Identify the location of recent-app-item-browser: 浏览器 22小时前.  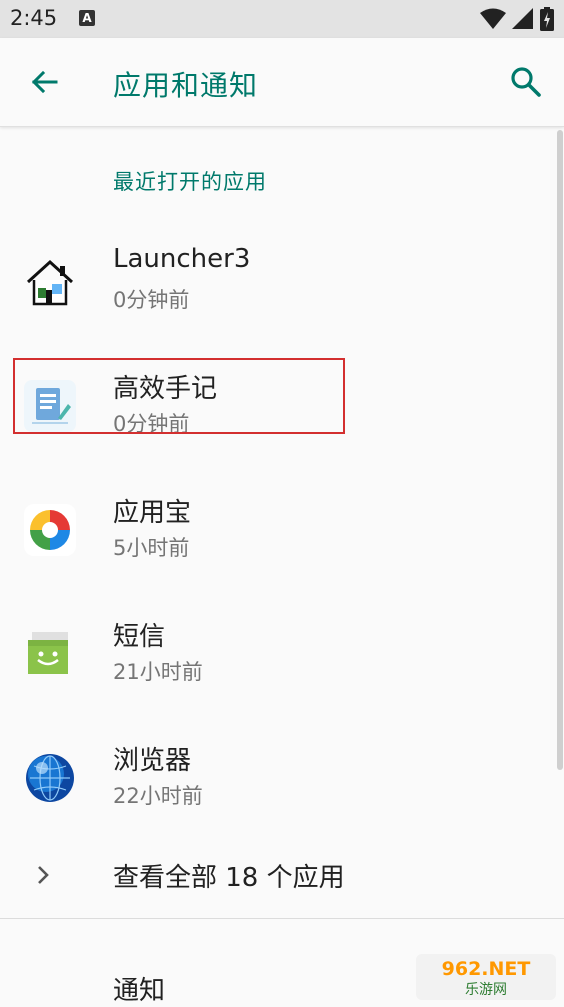
(279, 785).